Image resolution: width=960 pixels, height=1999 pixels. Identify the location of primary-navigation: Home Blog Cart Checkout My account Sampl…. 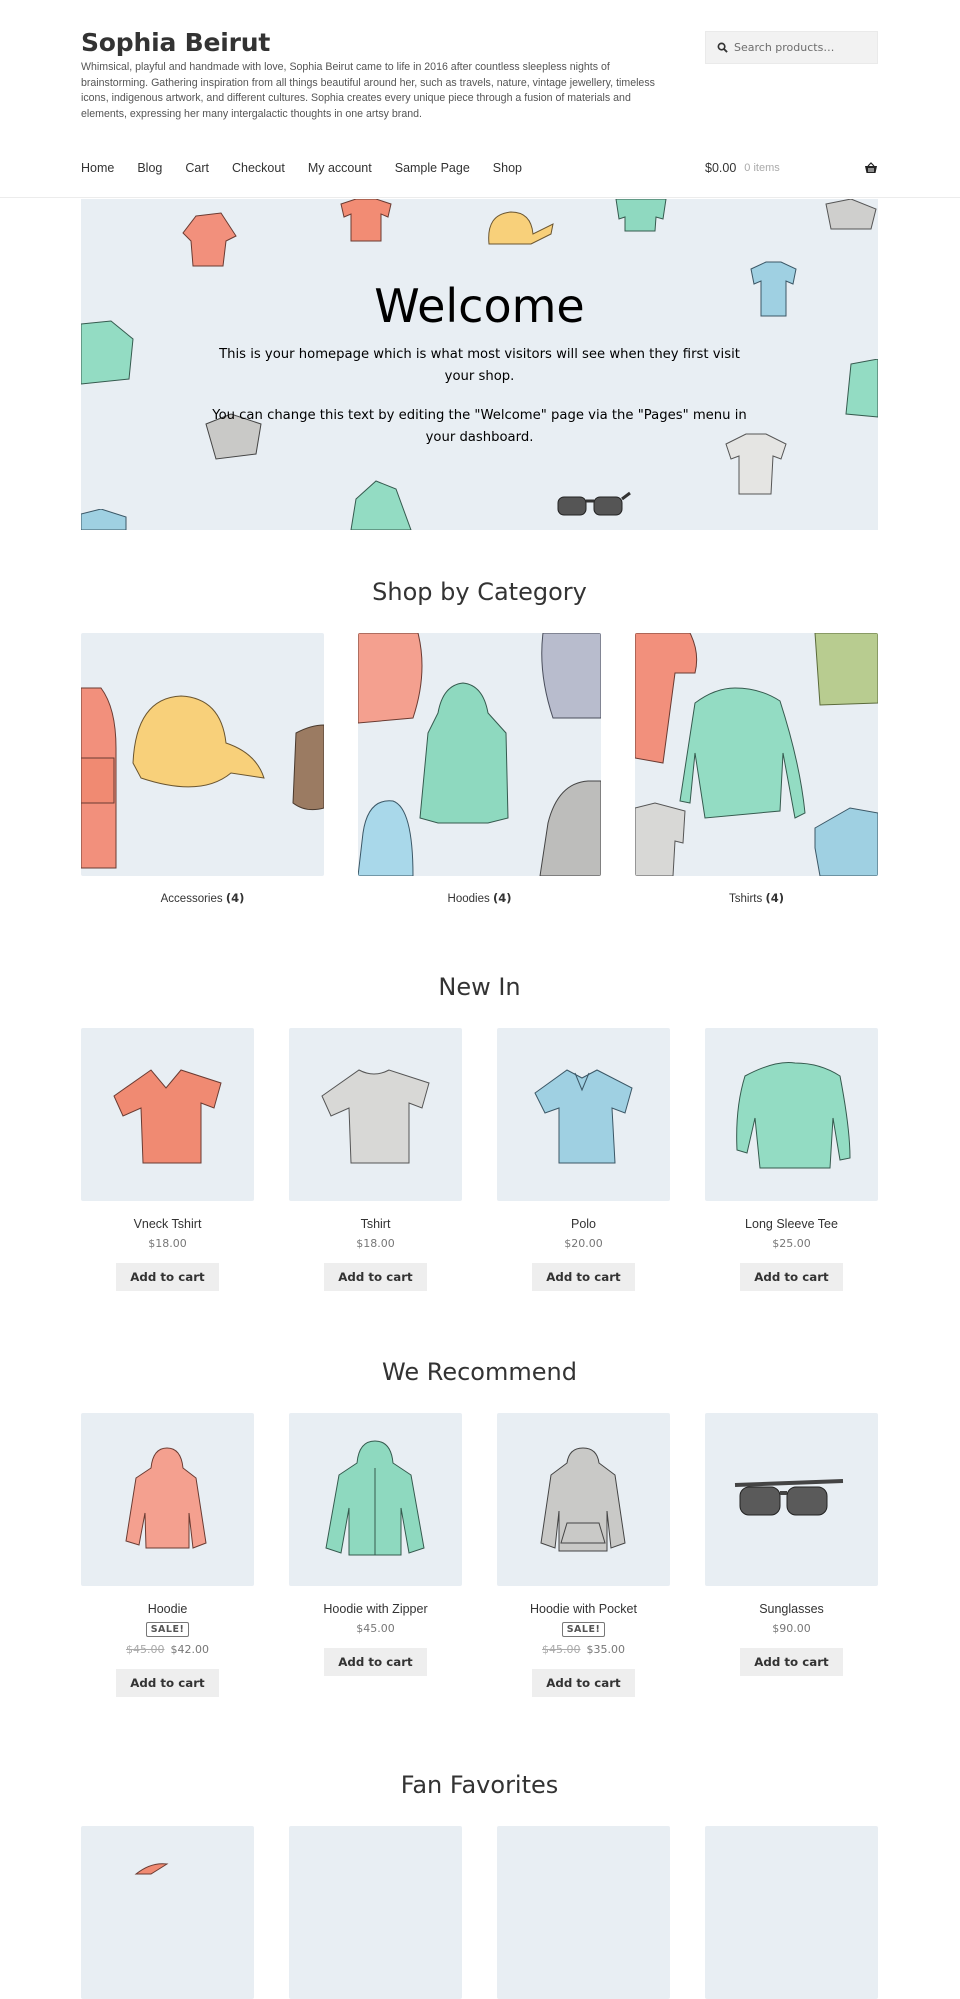
(313, 168).